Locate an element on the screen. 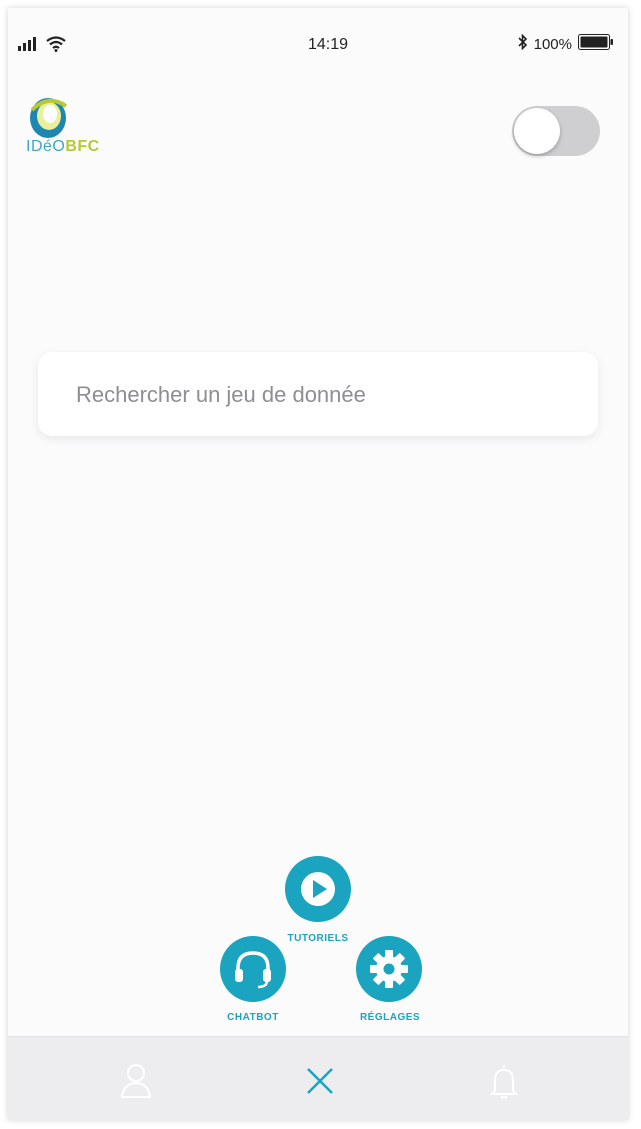 Image resolution: width=641 pixels, height=1129 pixels. headset-icon is located at coordinates (253, 970).